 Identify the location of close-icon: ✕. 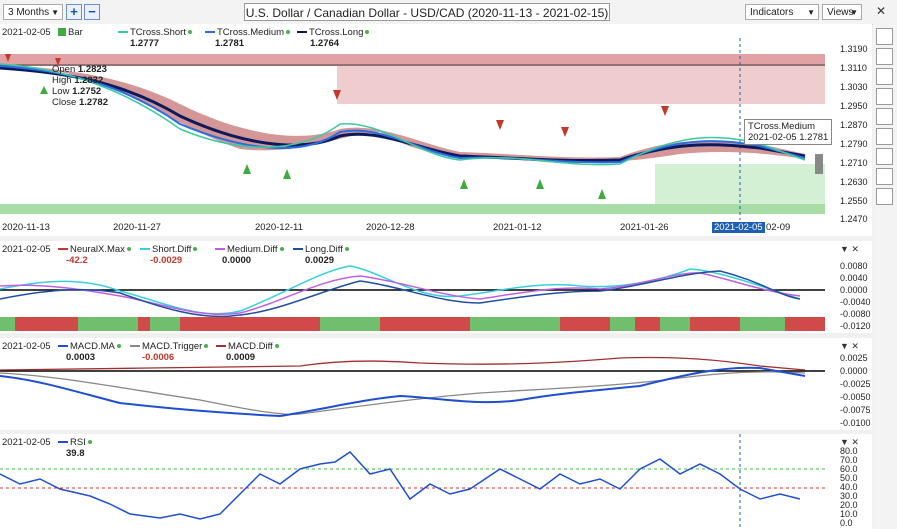
(881, 11).